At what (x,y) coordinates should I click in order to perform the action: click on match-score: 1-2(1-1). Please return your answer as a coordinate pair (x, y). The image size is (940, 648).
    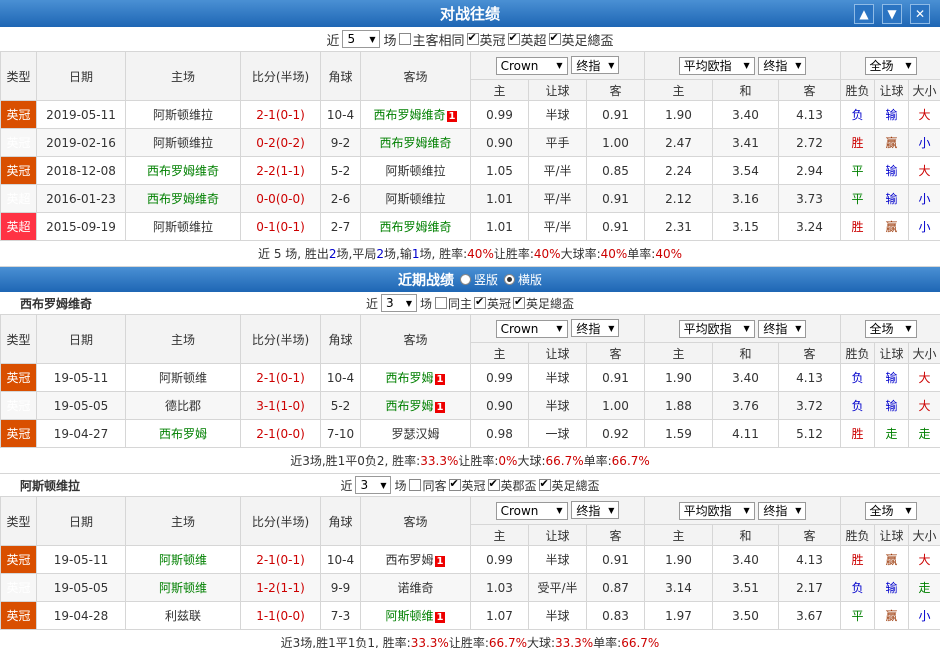
    Looking at the image, I should click on (280, 587).